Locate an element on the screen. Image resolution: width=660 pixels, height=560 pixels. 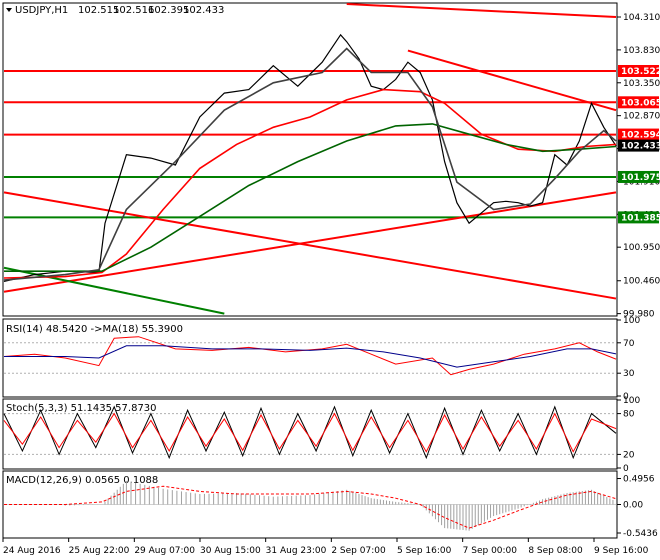
chart-title: USDJPY,H1 is located at coordinates (41, 10).